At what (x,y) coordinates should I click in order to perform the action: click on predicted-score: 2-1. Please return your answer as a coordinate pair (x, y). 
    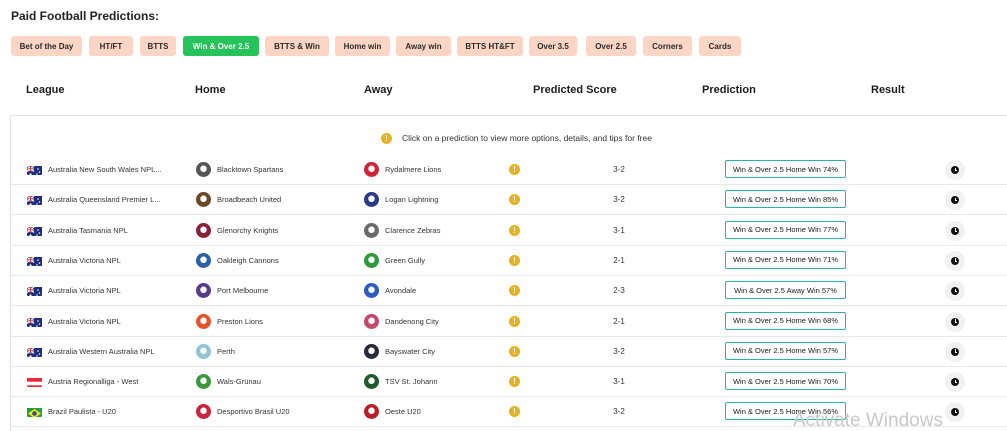
    Looking at the image, I should click on (619, 321).